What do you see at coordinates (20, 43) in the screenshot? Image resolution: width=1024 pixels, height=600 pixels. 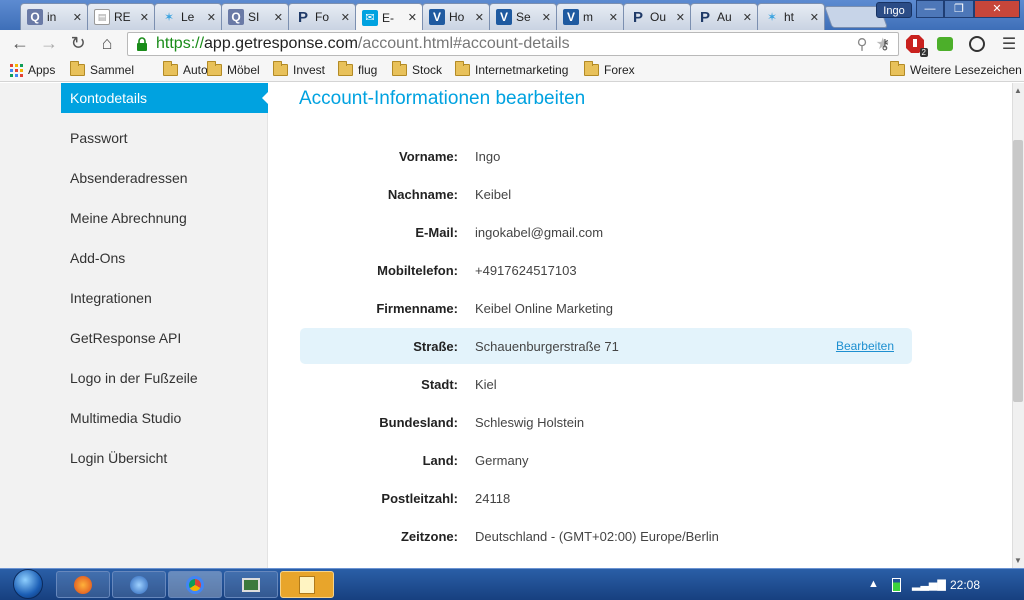 I see `back-button: ←` at bounding box center [20, 43].